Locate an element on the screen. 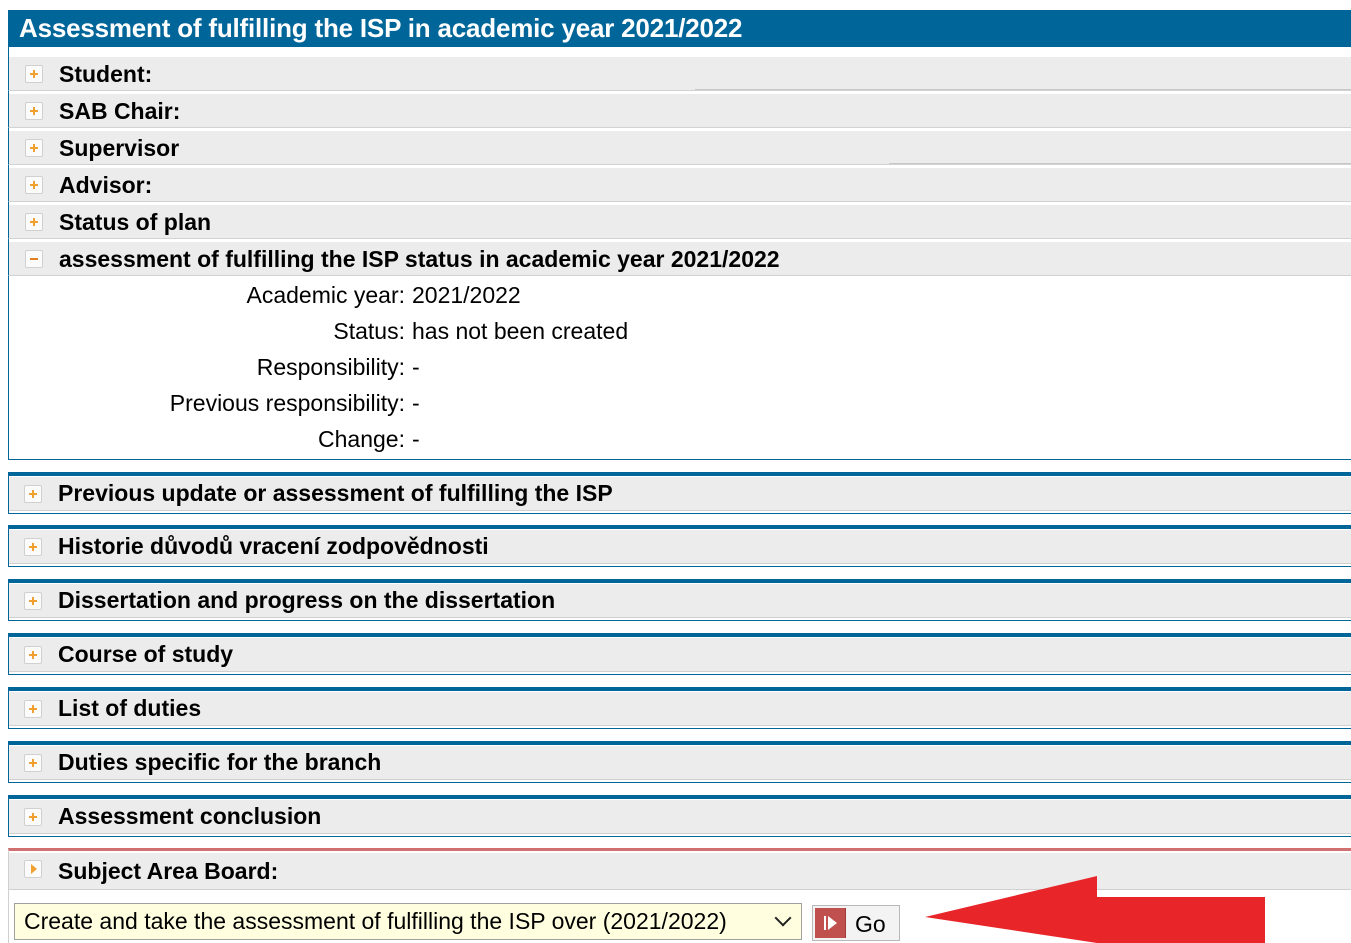  minus-icon is located at coordinates (34, 259).